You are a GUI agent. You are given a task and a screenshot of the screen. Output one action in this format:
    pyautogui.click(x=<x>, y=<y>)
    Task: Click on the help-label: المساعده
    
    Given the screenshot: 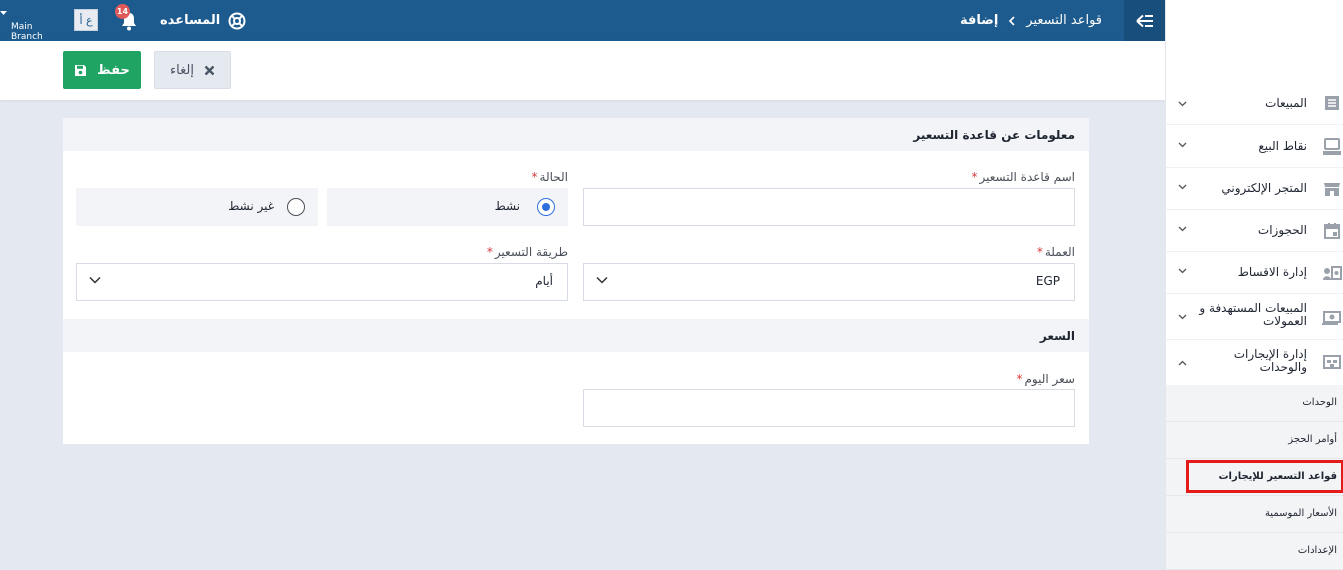 What is the action you would take?
    pyautogui.click(x=190, y=20)
    